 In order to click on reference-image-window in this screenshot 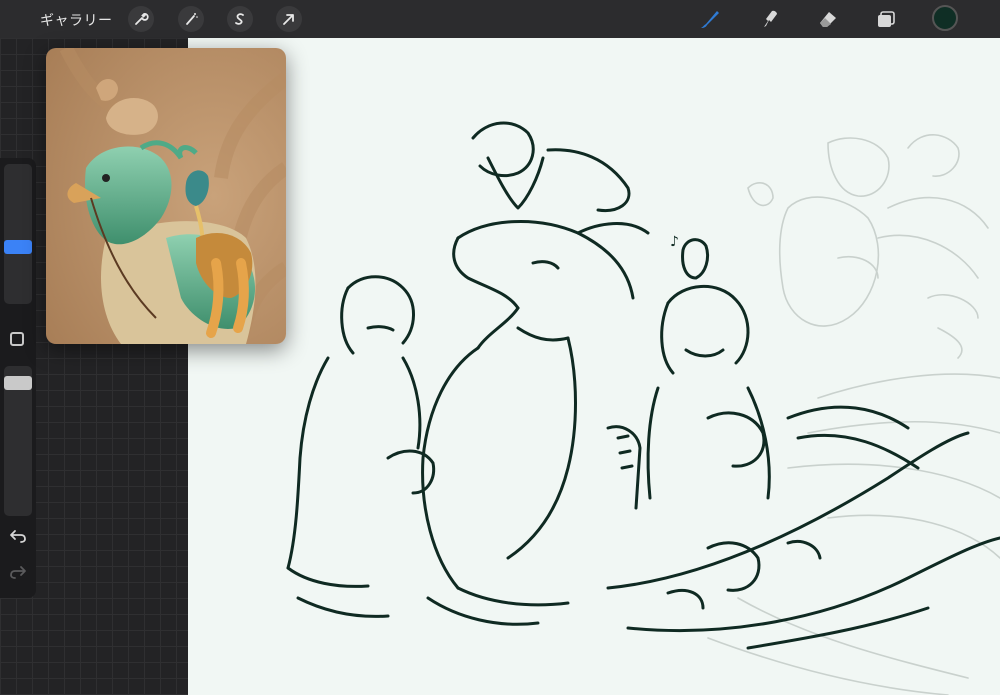, I will do `click(166, 196)`.